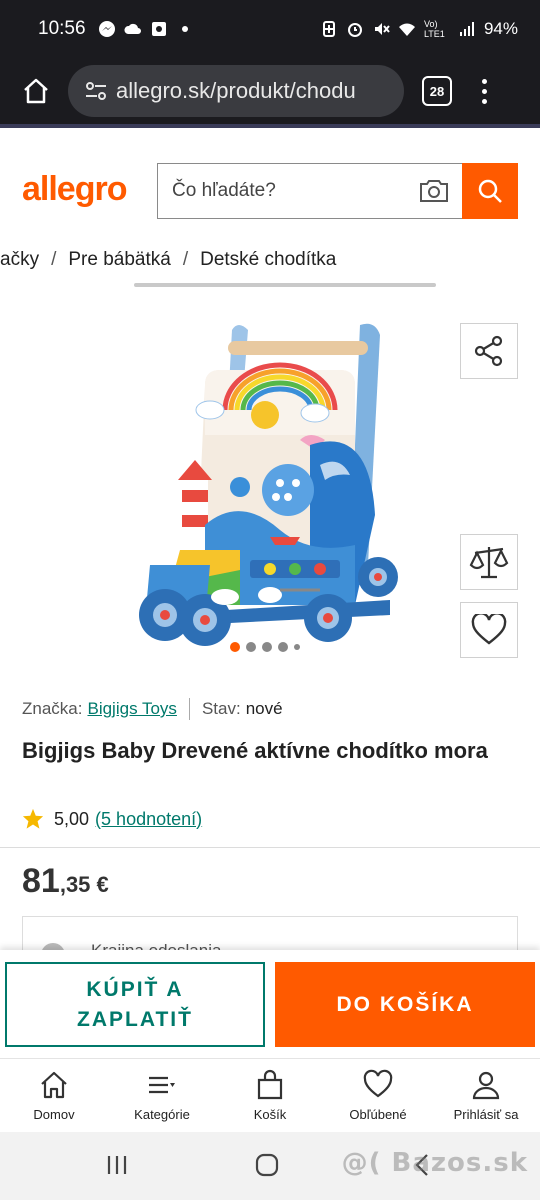  What do you see at coordinates (84, 884) in the screenshot?
I see `price-cents: ,35 €` at bounding box center [84, 884].